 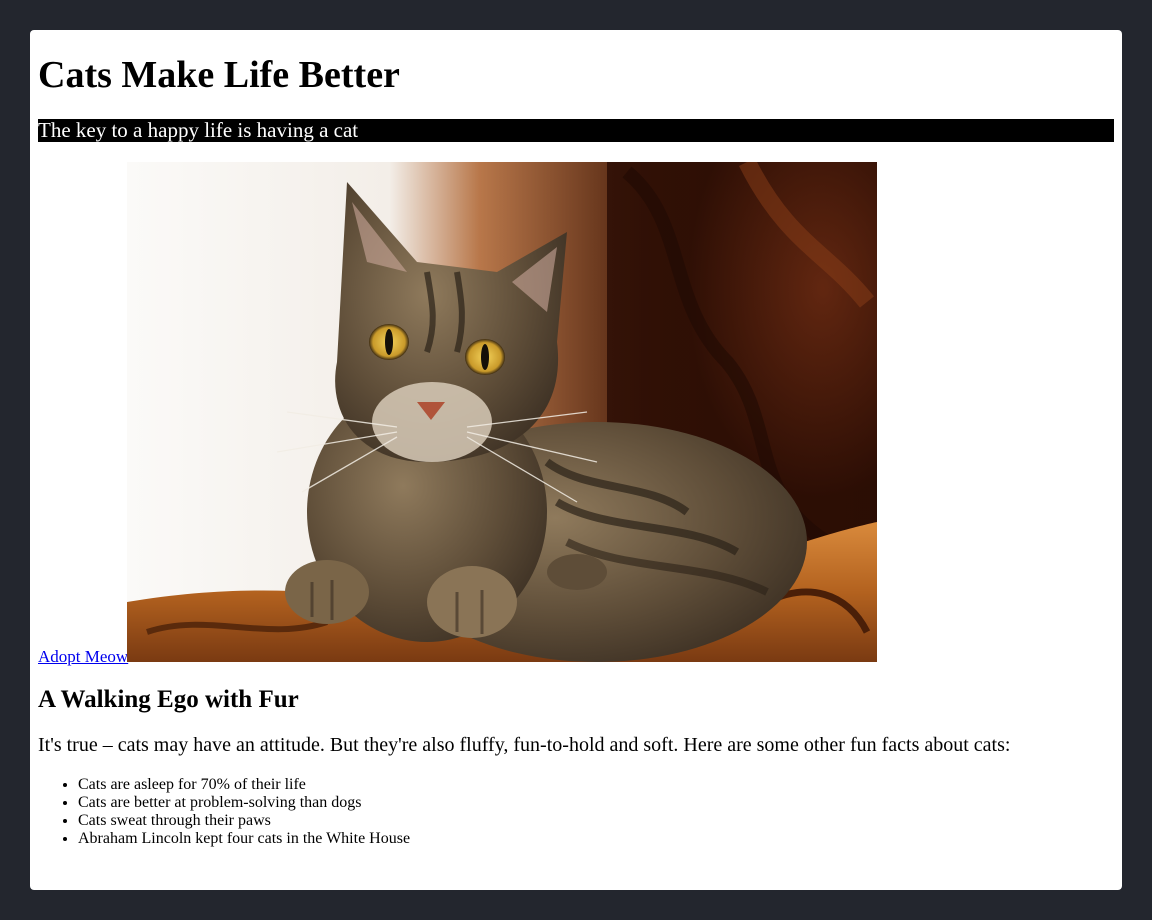 What do you see at coordinates (244, 785) in the screenshot?
I see `list-item: Cats are asleep for 70% of their life` at bounding box center [244, 785].